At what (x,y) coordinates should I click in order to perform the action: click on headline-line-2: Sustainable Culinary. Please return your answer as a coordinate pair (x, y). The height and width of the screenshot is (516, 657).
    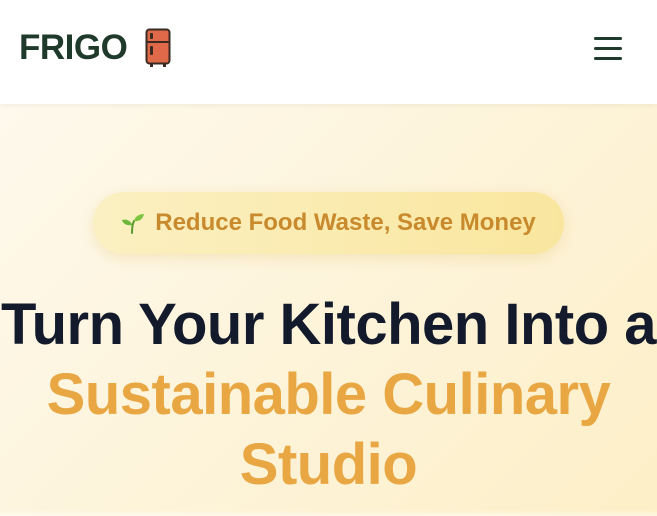
    Looking at the image, I should click on (328, 394).